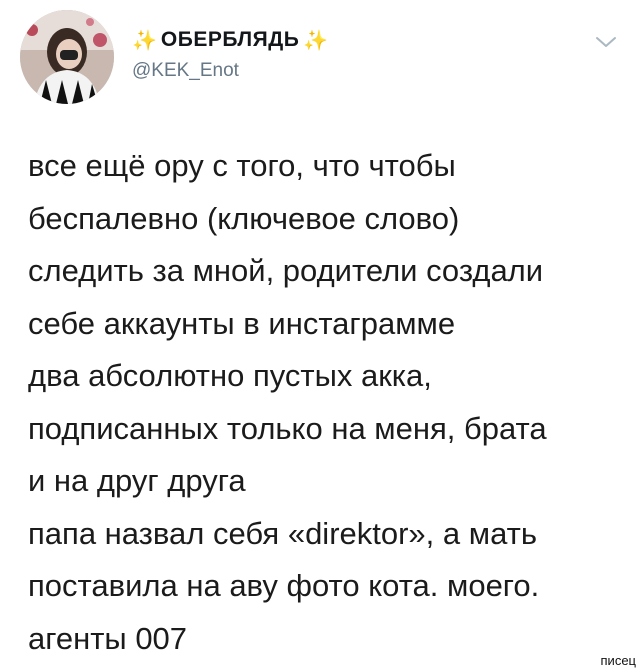 This screenshot has width=640, height=670. I want to click on display-name-row: ✨ ОБЕРБЛЯДЬ ✨, so click(230, 40).